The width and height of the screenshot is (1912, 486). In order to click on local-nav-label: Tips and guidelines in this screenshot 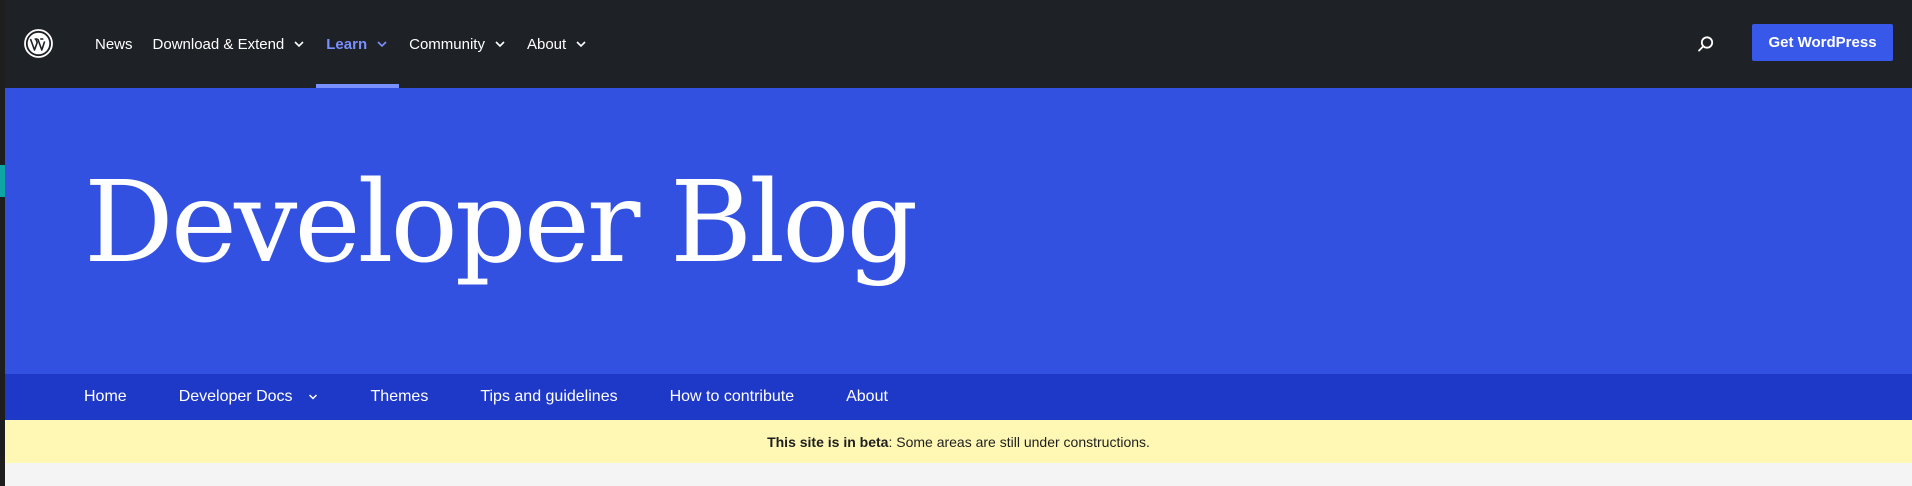, I will do `click(549, 396)`.